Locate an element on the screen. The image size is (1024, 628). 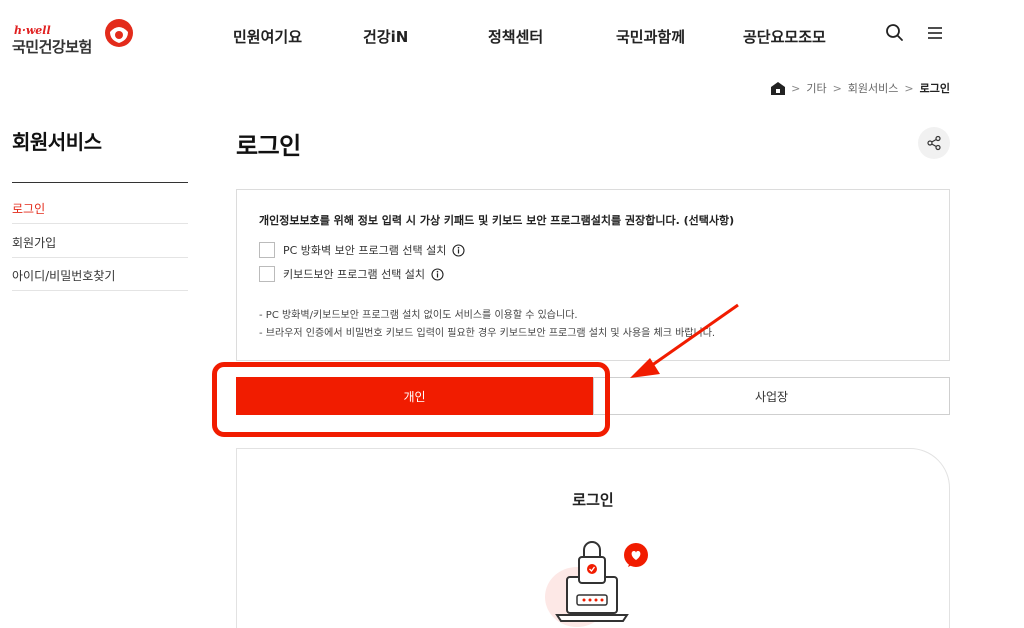
nav-item-policy-center: 정책센터 is located at coordinates (515, 36).